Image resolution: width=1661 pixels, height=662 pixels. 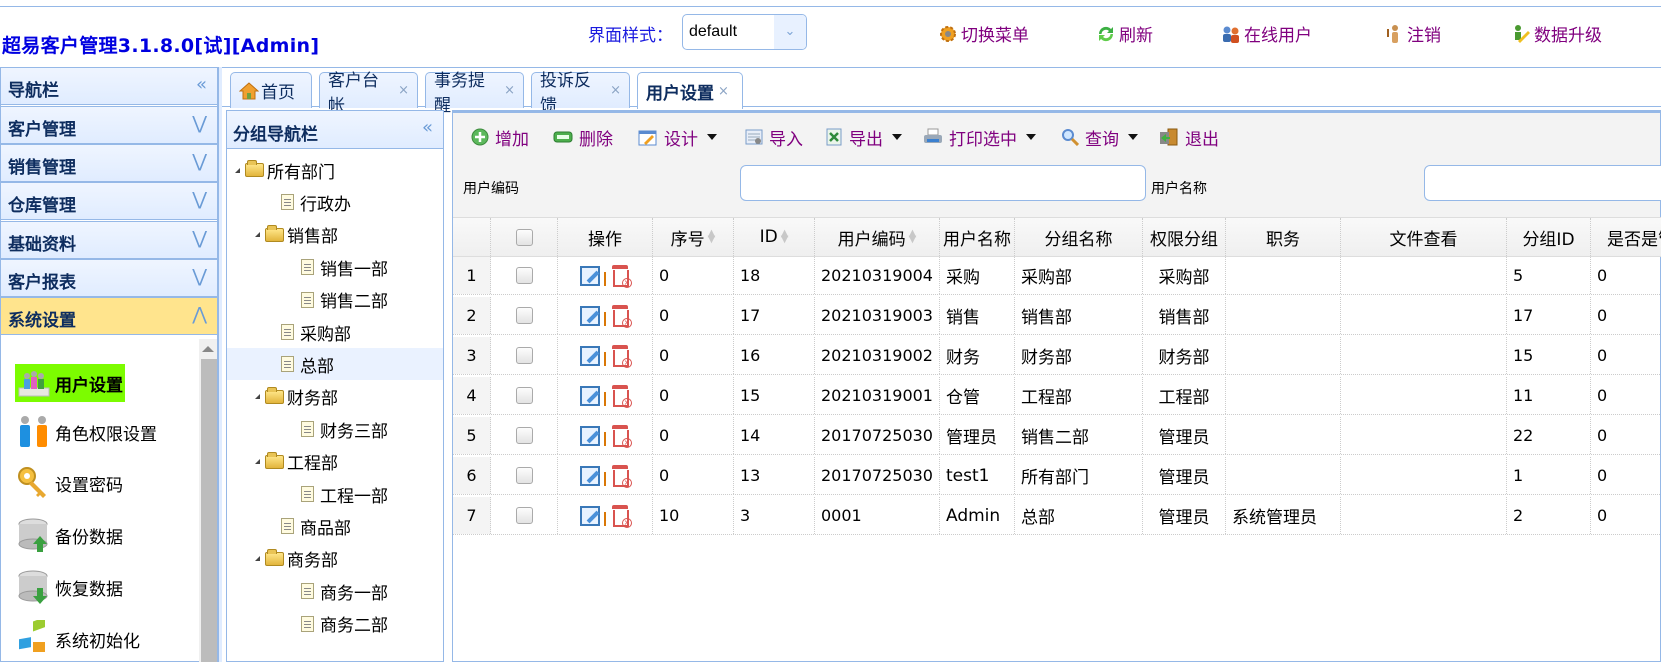 What do you see at coordinates (335, 364) in the screenshot?
I see `tree-node: 总部` at bounding box center [335, 364].